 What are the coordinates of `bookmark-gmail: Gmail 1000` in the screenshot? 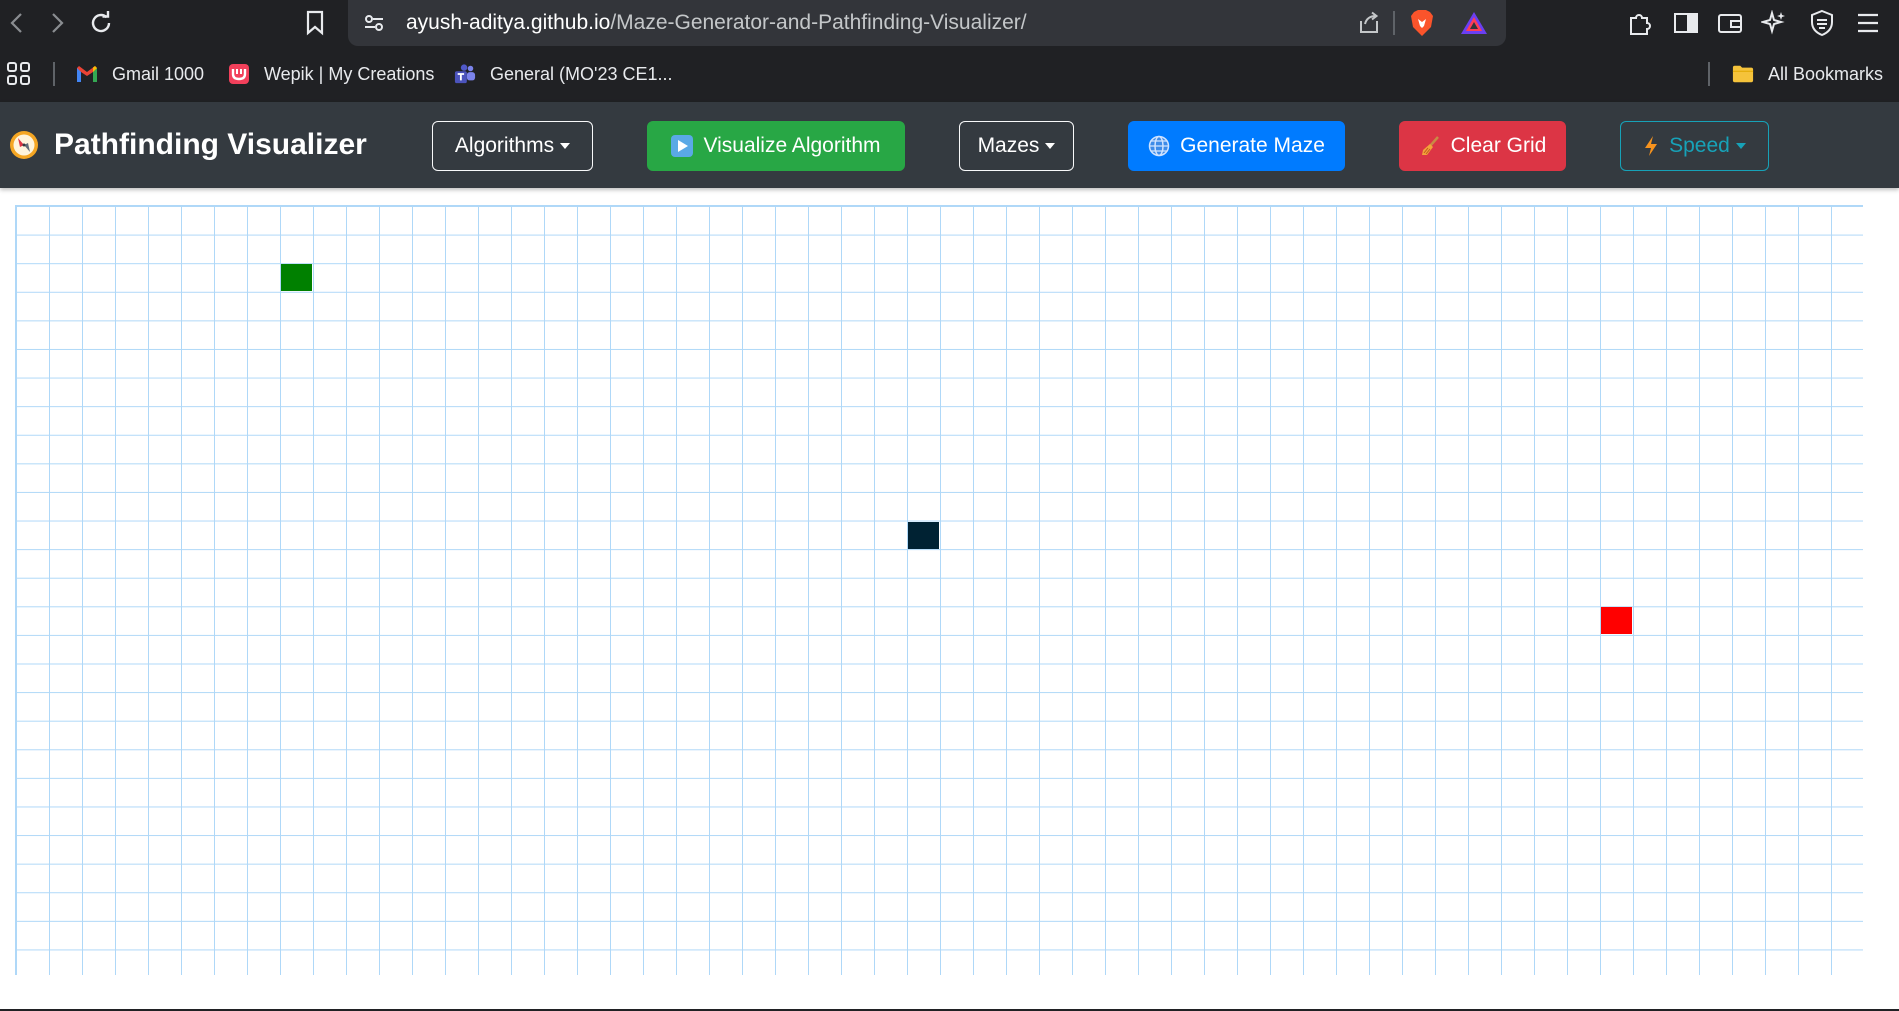 It's located at (140, 74).